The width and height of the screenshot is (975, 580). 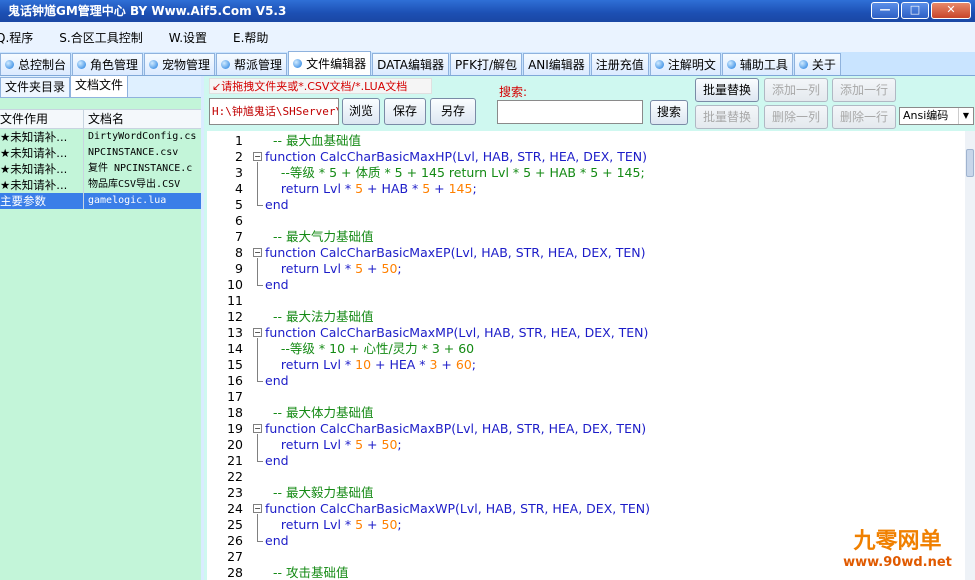 I want to click on file-list-row: 主要参数 gamelogic.lua, so click(x=100, y=201).